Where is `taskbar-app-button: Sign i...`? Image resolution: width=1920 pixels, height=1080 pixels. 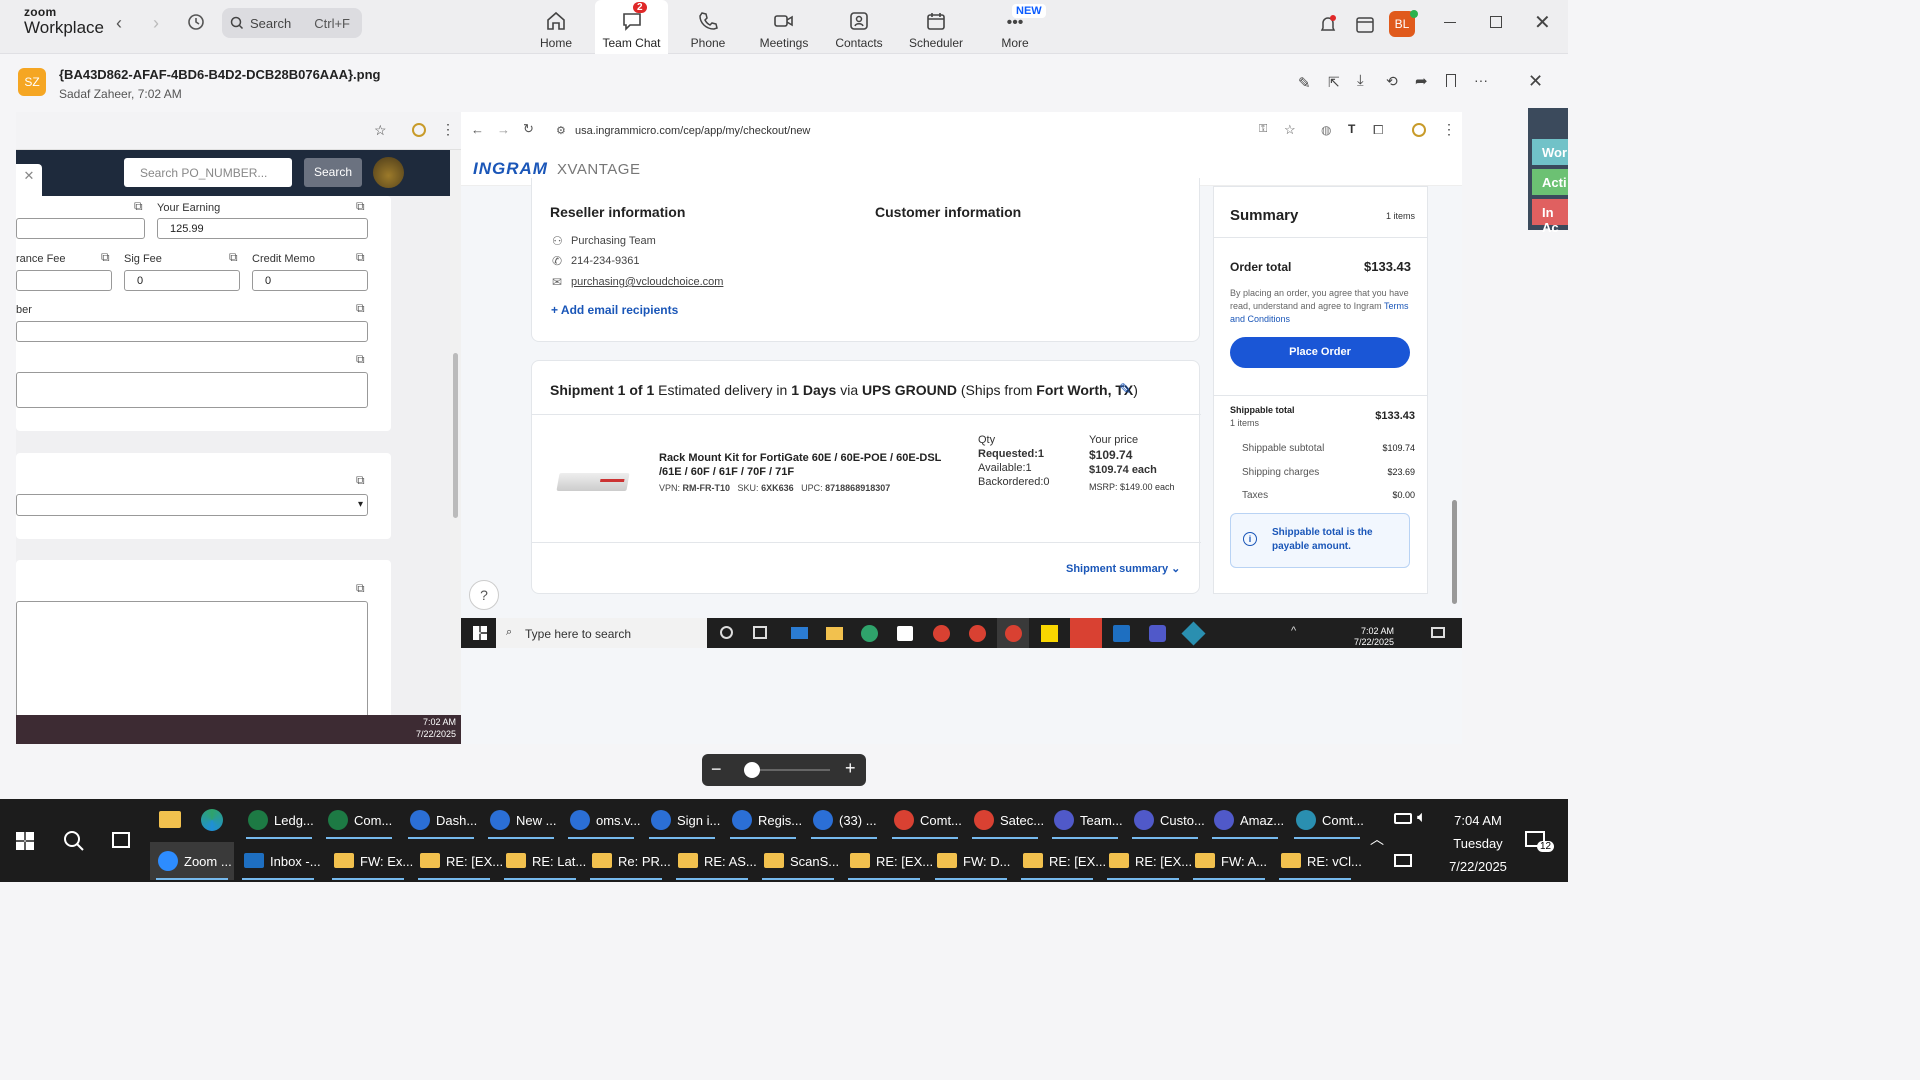 taskbar-app-button: Sign i... is located at coordinates (682, 820).